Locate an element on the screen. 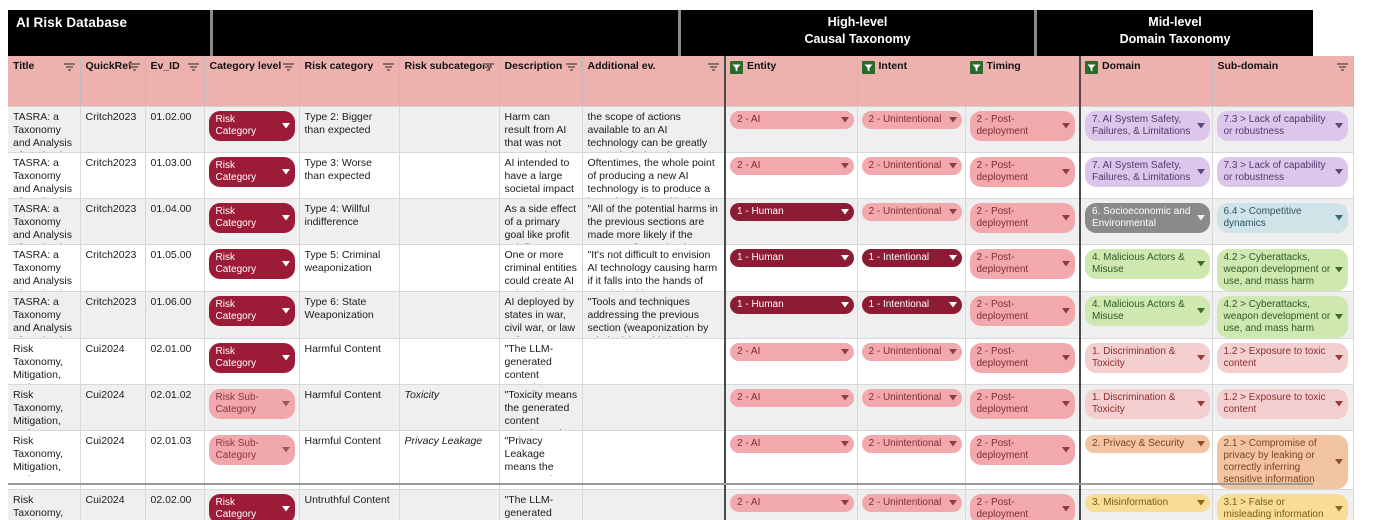 The height and width of the screenshot is (520, 1378). cell-ev-id: 01.06.00 is located at coordinates (175, 315).